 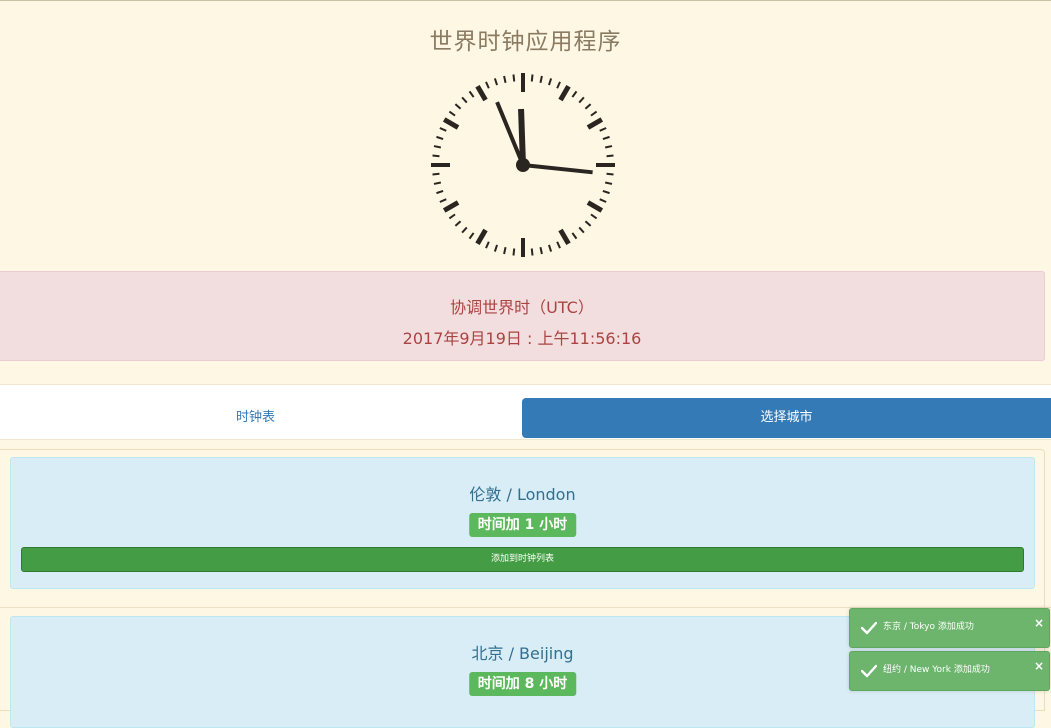 I want to click on top-border, so click(x=525, y=0).